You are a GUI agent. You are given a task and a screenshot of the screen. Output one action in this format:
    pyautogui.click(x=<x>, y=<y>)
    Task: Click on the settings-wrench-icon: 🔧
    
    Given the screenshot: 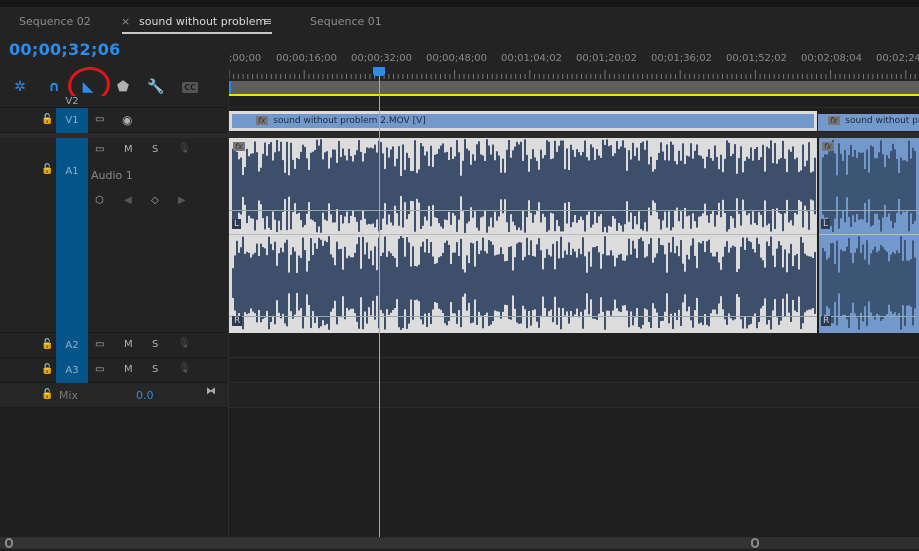 What is the action you would take?
    pyautogui.click(x=156, y=87)
    